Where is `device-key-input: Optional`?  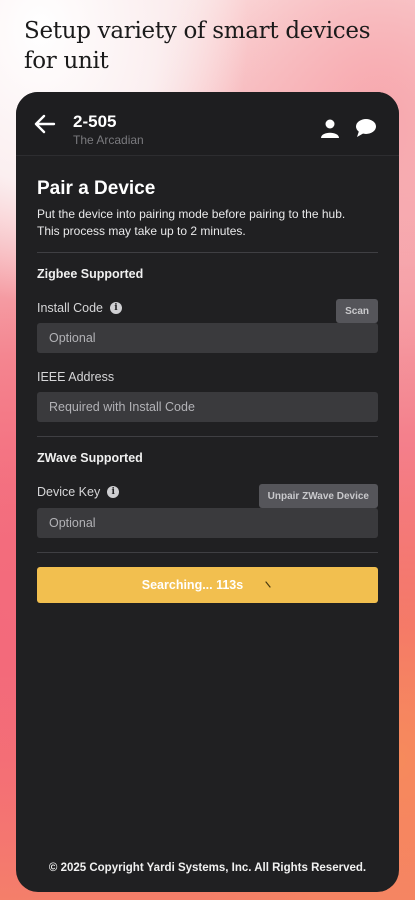
device-key-input: Optional is located at coordinates (207, 523).